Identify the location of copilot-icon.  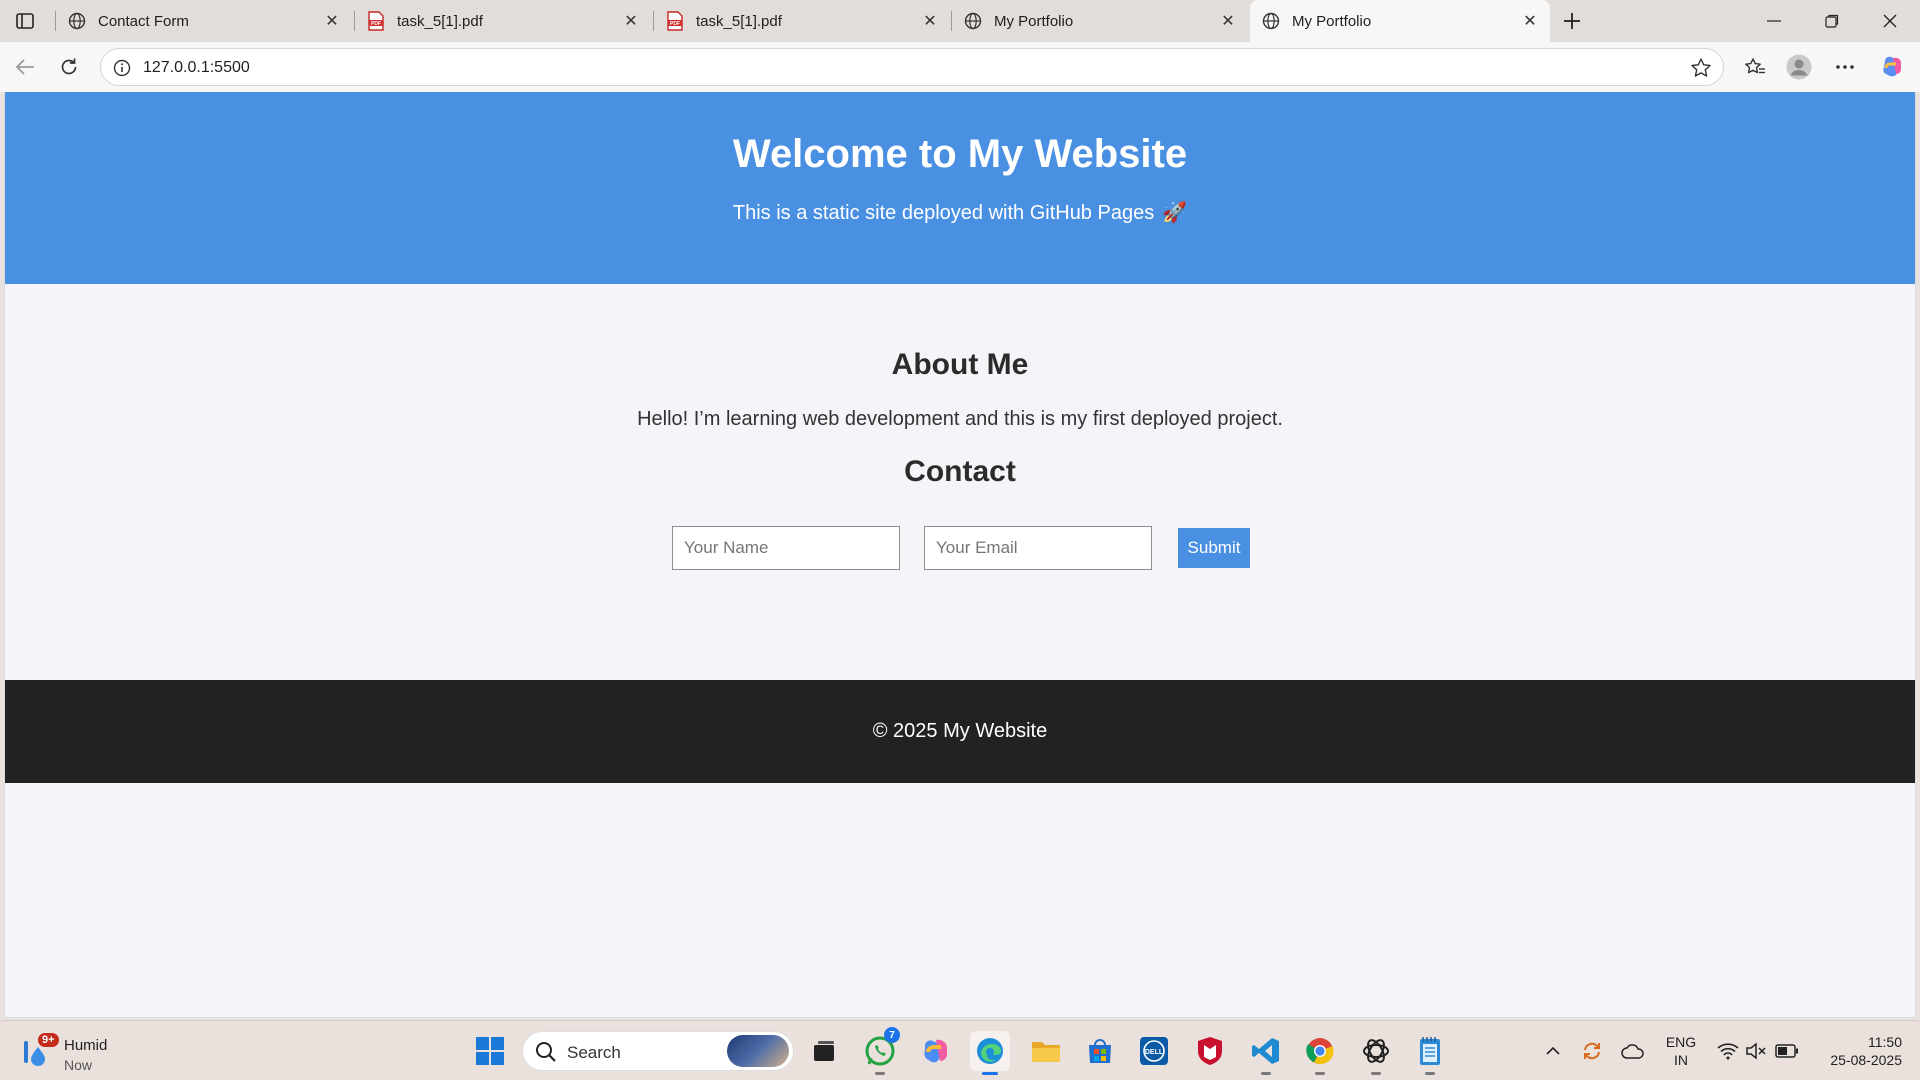
(1893, 67).